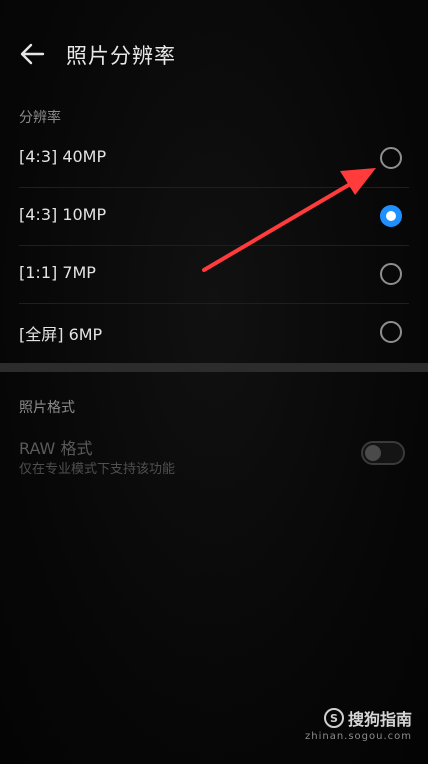 This screenshot has width=428, height=764. I want to click on raw-format-toggle, so click(383, 453).